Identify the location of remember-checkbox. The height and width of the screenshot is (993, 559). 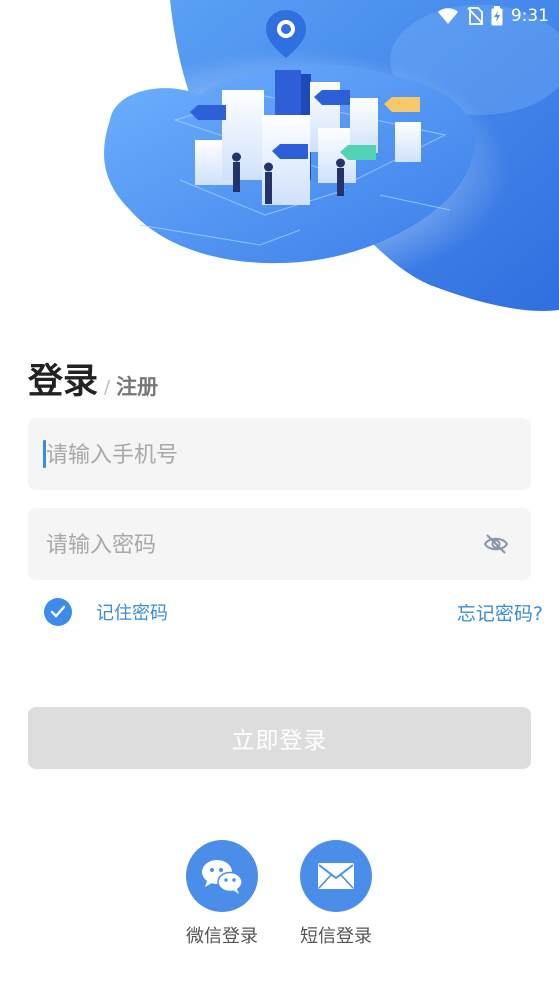
(58, 612).